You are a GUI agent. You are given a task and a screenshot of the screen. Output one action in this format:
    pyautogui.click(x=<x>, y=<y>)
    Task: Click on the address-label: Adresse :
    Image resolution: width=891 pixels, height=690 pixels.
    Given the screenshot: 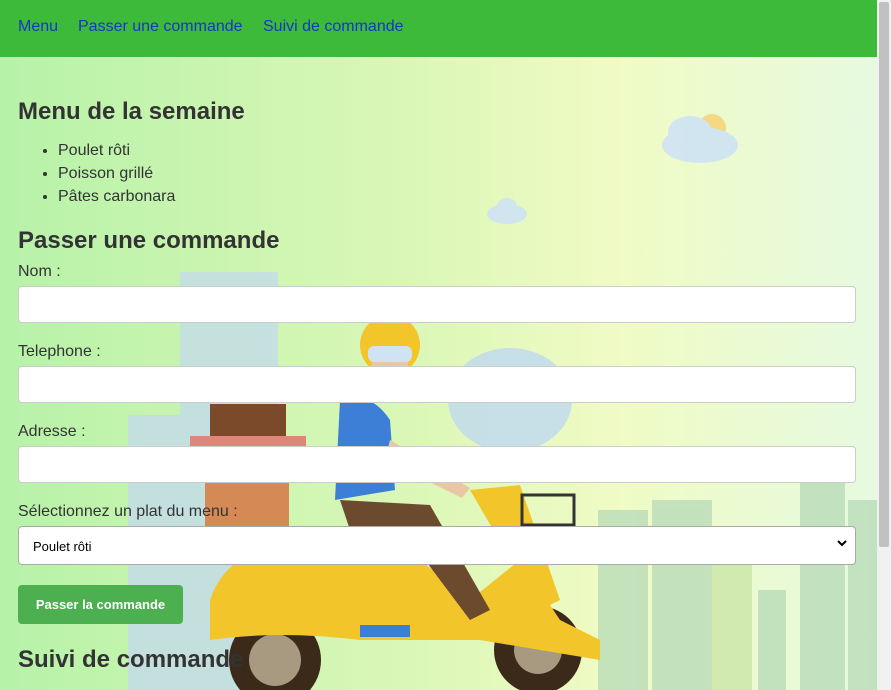 What is the action you would take?
    pyautogui.click(x=52, y=431)
    